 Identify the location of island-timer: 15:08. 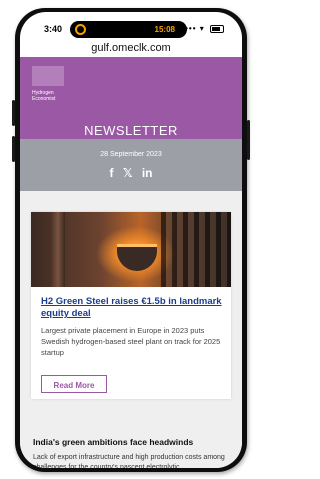
(164, 29).